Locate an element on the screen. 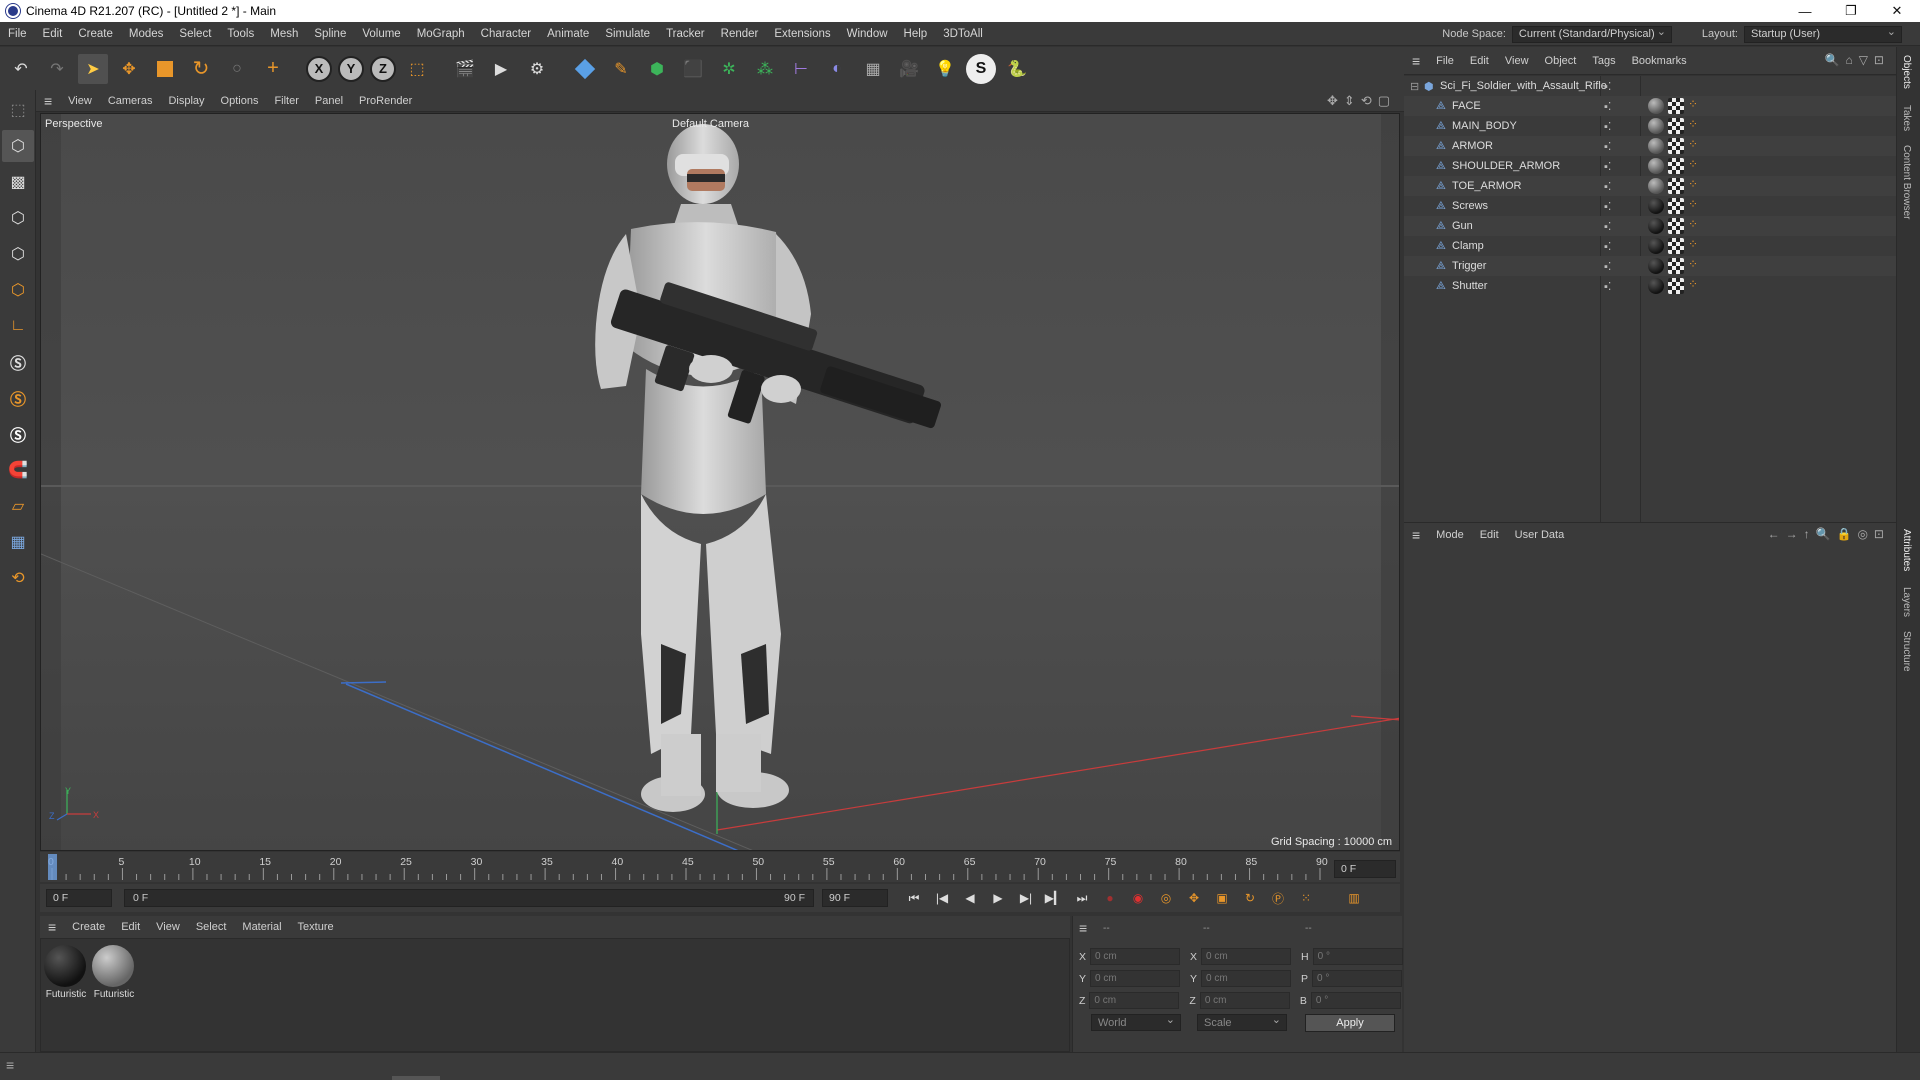  object-row: ⟁ Trigger ▪⁚ ⁘ is located at coordinates (1650, 266).